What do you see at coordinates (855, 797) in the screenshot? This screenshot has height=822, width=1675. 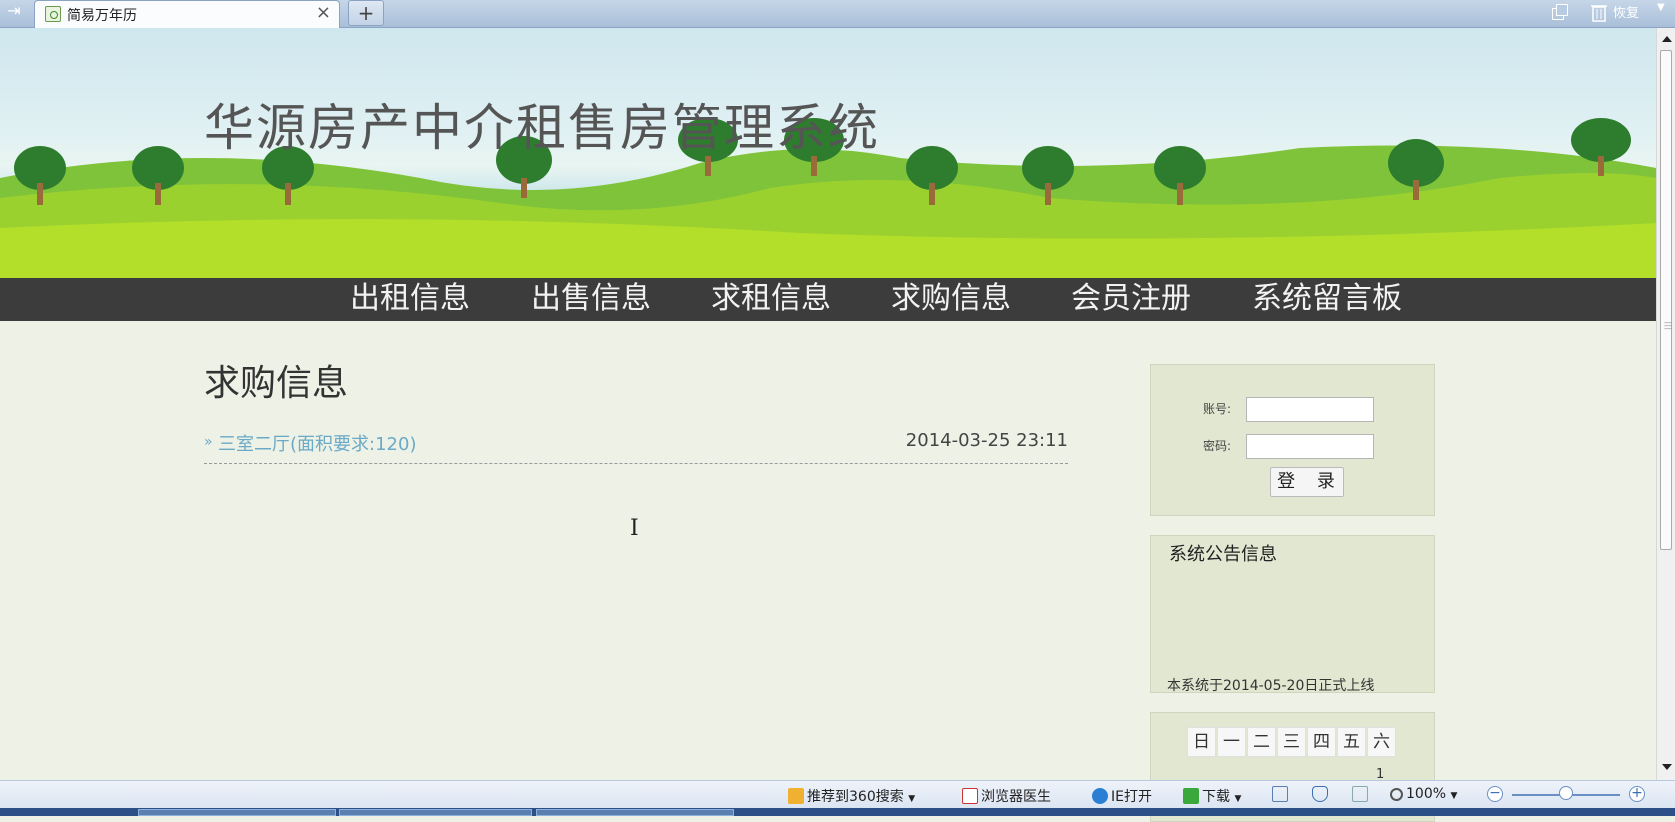 I see `recommend-label: 推荐到360搜索` at bounding box center [855, 797].